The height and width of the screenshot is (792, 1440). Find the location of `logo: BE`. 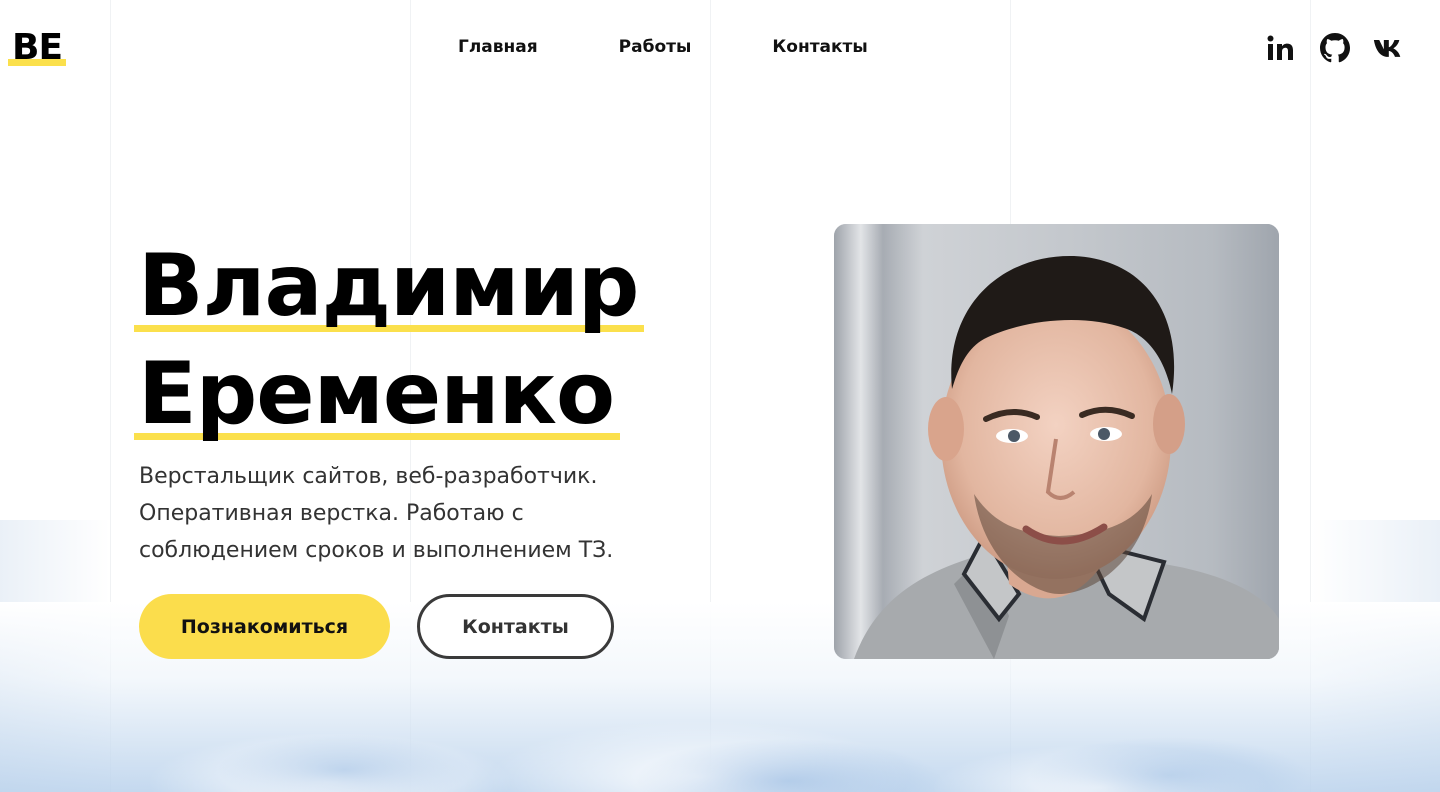

logo: BE is located at coordinates (37, 48).